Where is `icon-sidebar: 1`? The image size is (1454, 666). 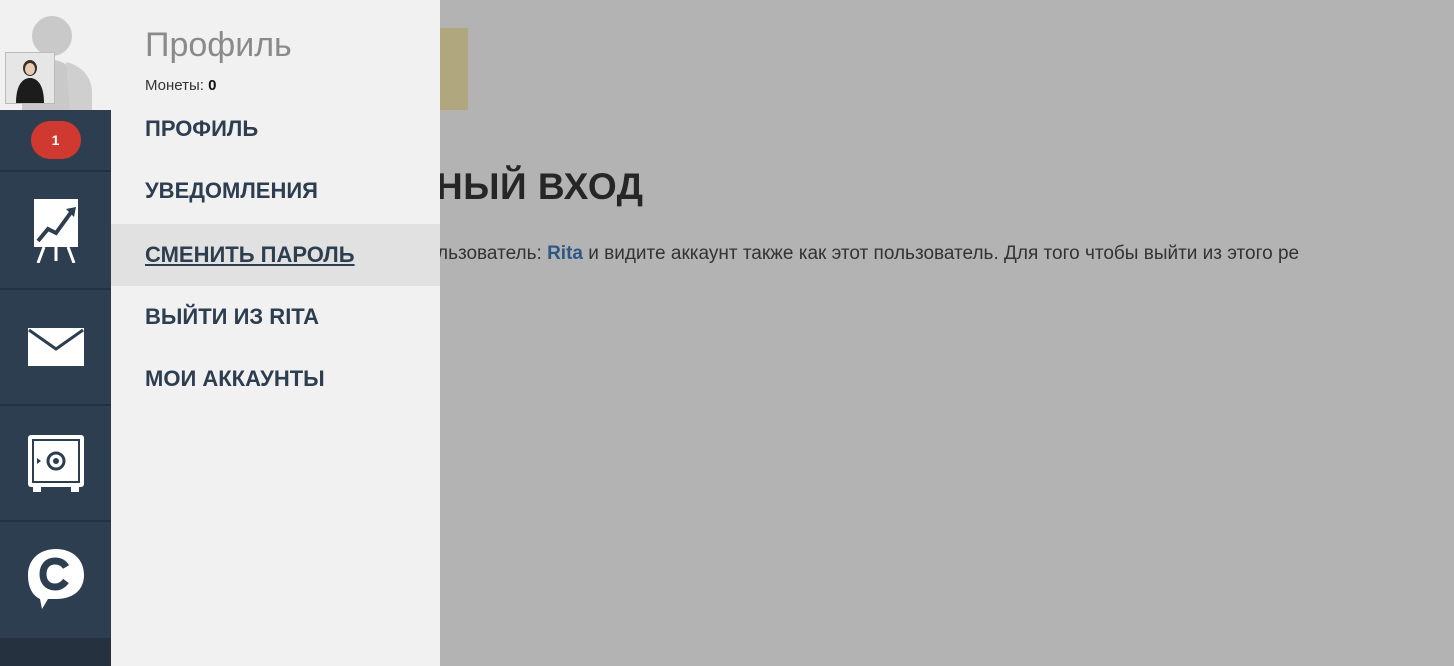
icon-sidebar: 1 is located at coordinates (55, 333).